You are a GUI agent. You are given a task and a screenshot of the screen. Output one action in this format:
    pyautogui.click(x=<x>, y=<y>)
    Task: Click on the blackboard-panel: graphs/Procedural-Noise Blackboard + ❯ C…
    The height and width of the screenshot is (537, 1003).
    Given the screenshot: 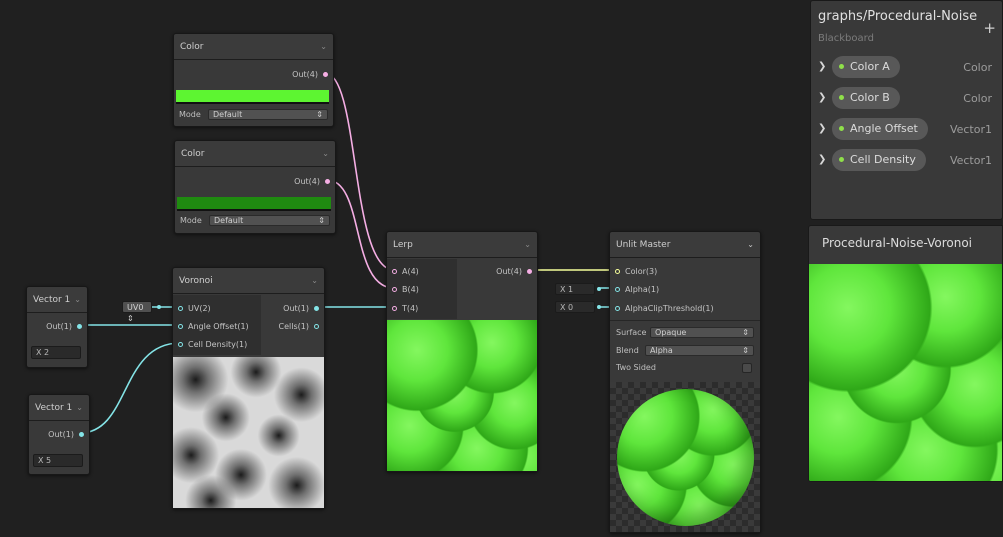 What is the action you would take?
    pyautogui.click(x=906, y=110)
    